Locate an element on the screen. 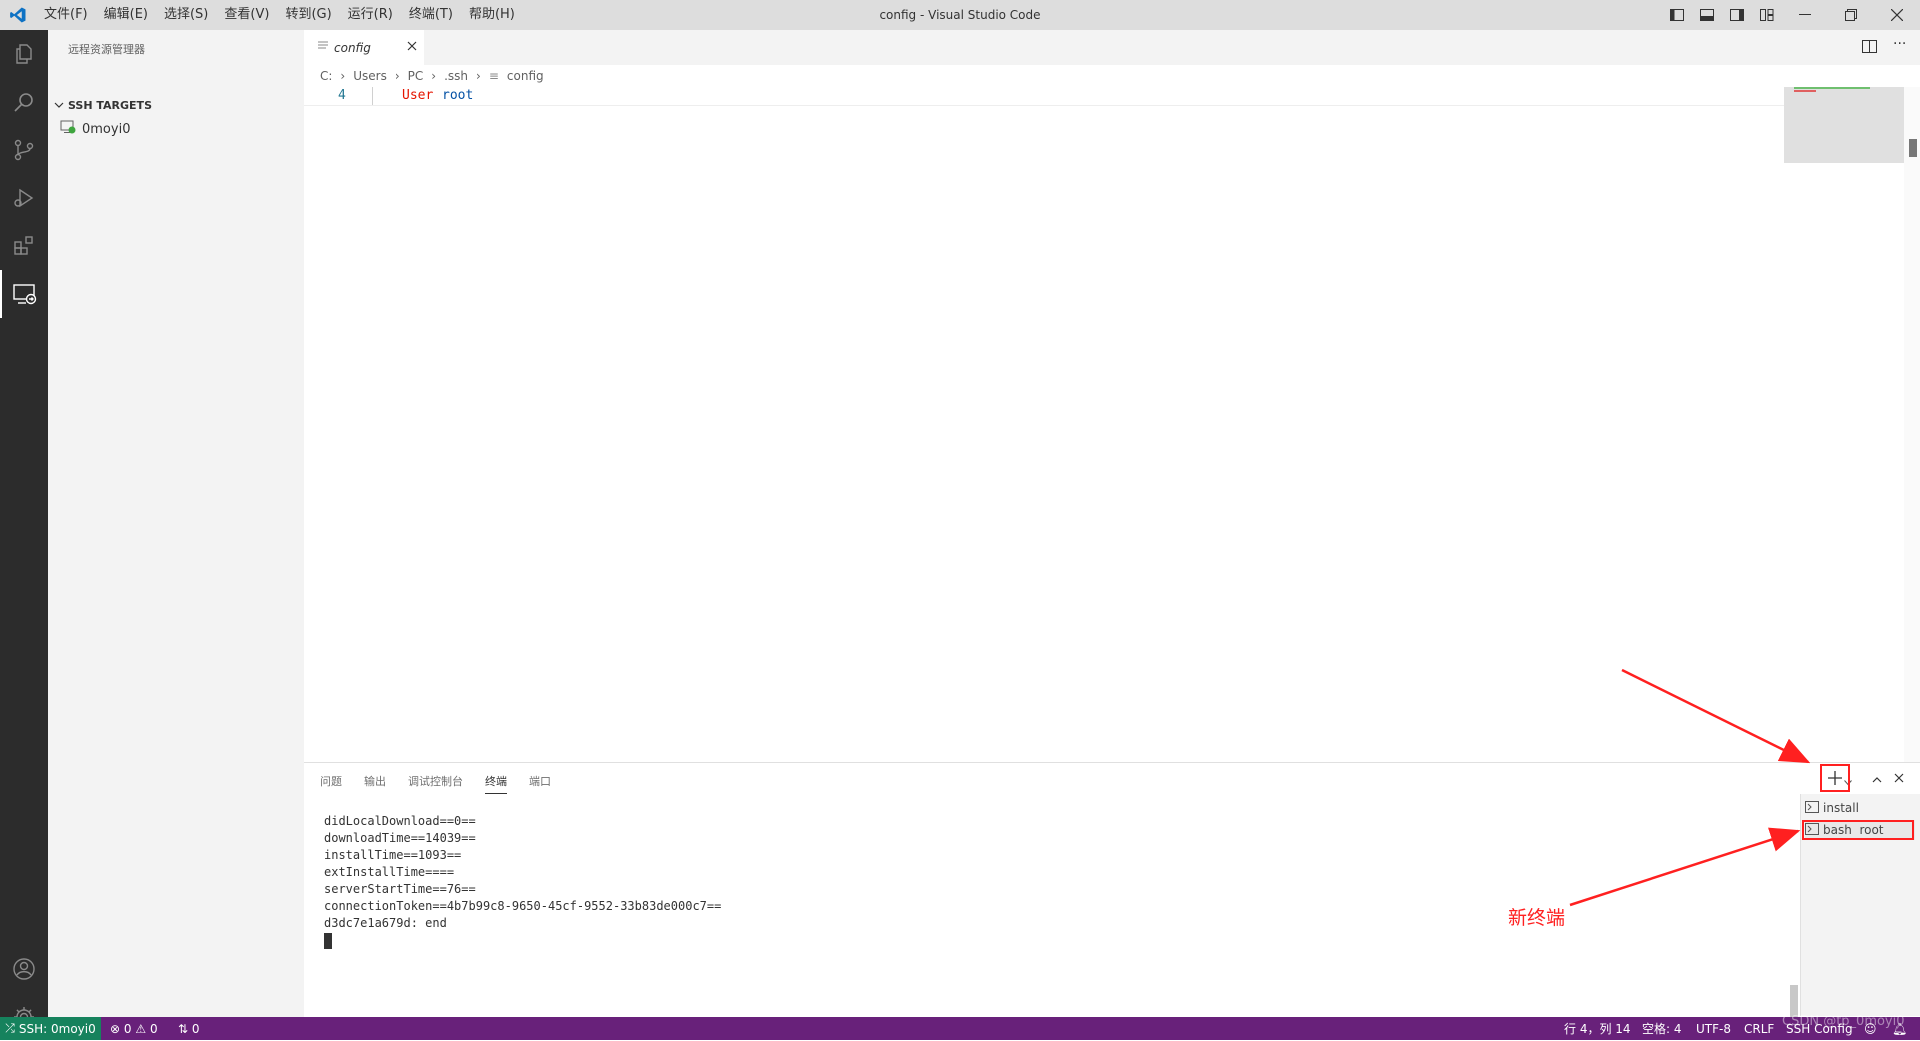 This screenshot has height=1041, width=1920. warning-icon: ⚠ is located at coordinates (141, 1028).